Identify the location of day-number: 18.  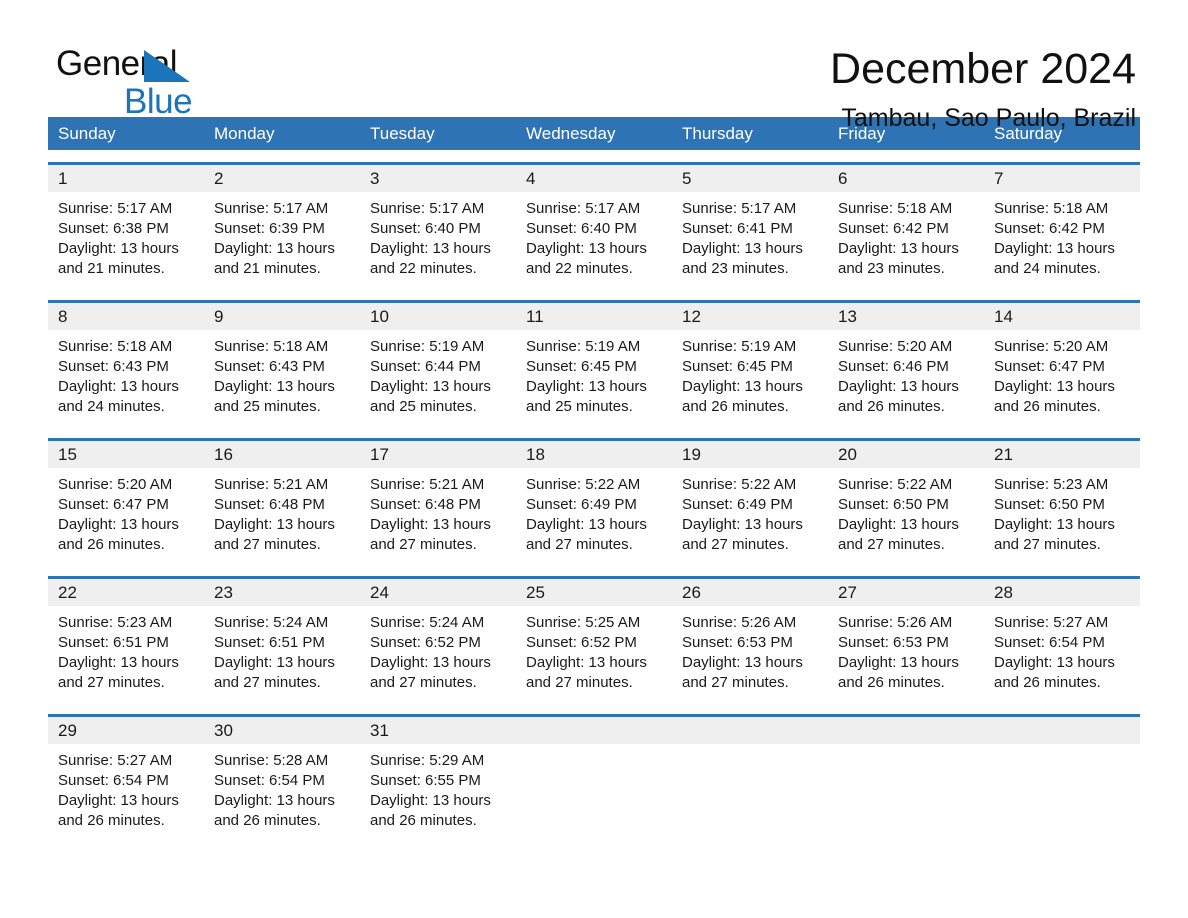
(594, 454).